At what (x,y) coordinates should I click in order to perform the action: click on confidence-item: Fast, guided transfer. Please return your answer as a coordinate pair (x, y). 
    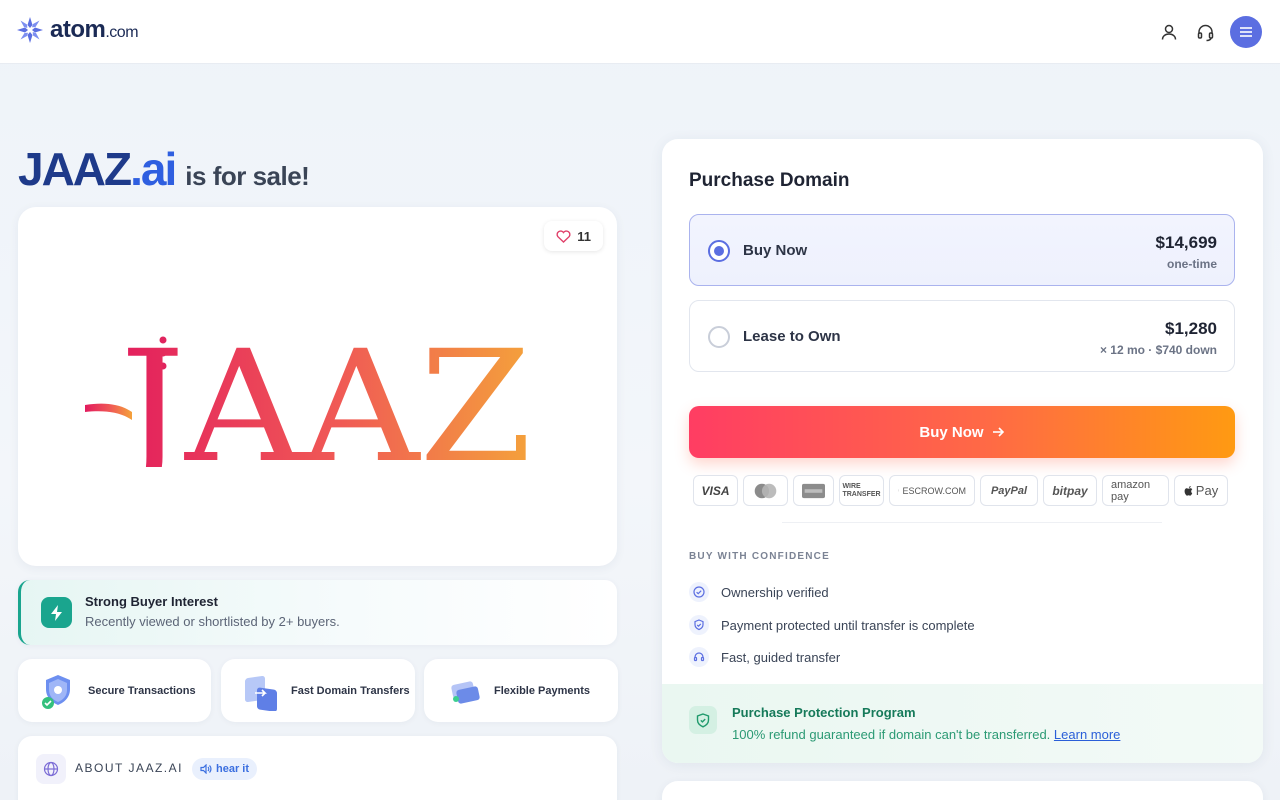
    Looking at the image, I should click on (764, 657).